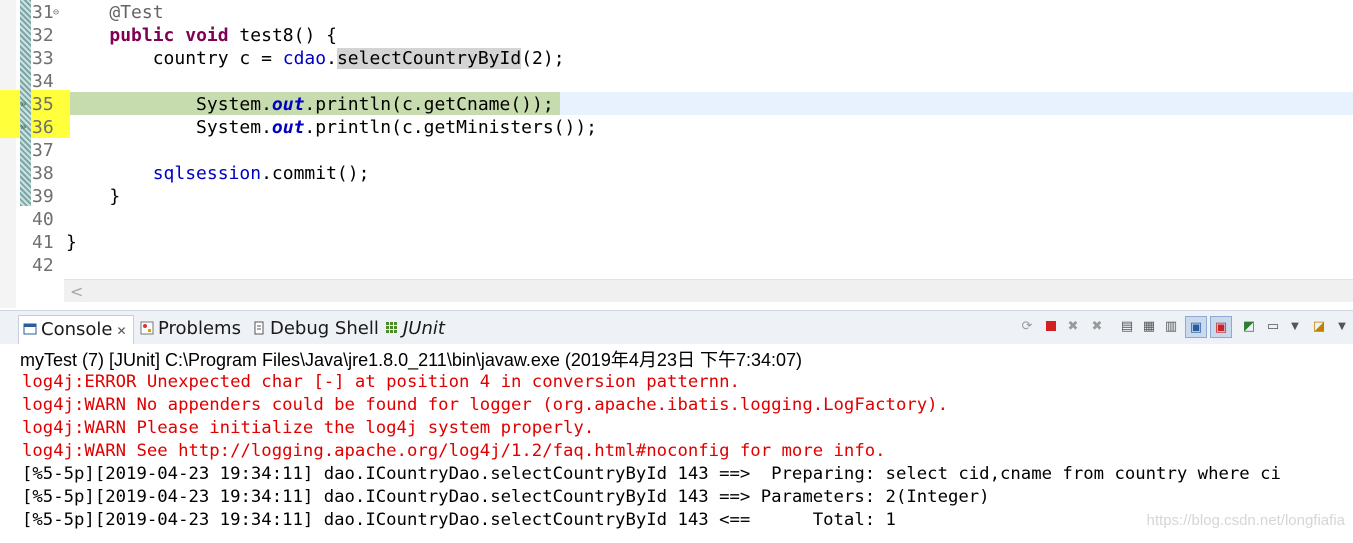  I want to click on line-number: 34, so click(43, 81).